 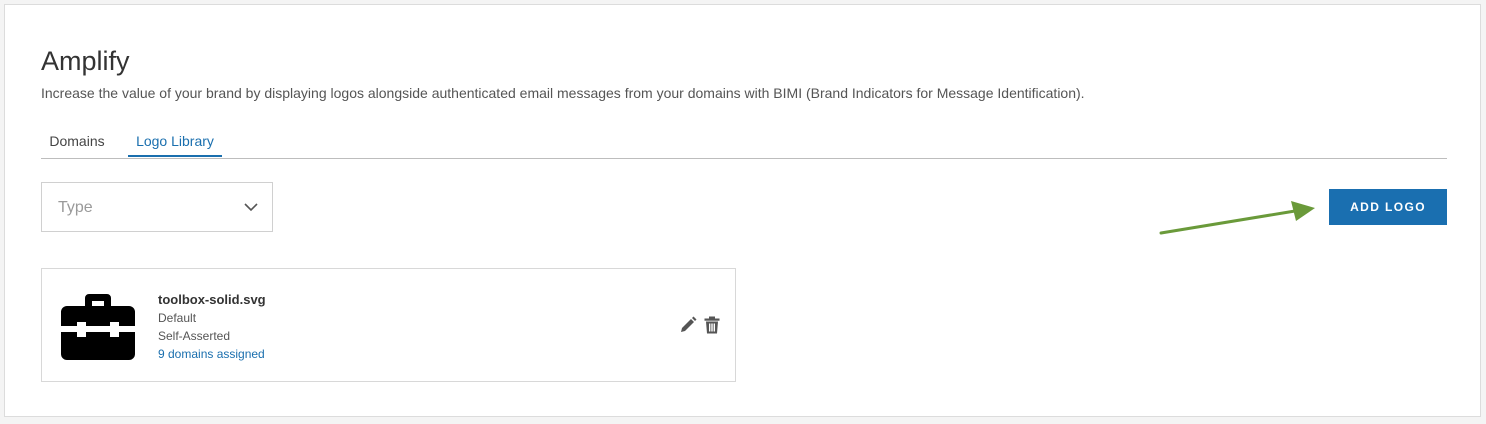 I want to click on tab-domains: Domains, so click(x=77, y=141).